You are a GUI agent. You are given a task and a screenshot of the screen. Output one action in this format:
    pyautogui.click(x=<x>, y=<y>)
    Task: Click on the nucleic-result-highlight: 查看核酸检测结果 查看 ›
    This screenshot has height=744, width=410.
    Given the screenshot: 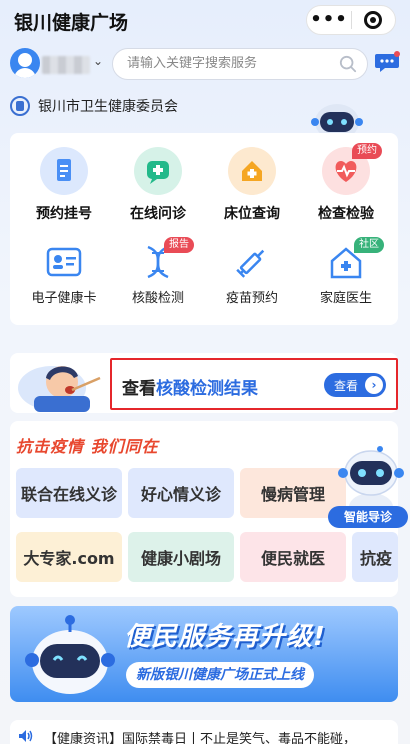 What is the action you would take?
    pyautogui.click(x=254, y=384)
    